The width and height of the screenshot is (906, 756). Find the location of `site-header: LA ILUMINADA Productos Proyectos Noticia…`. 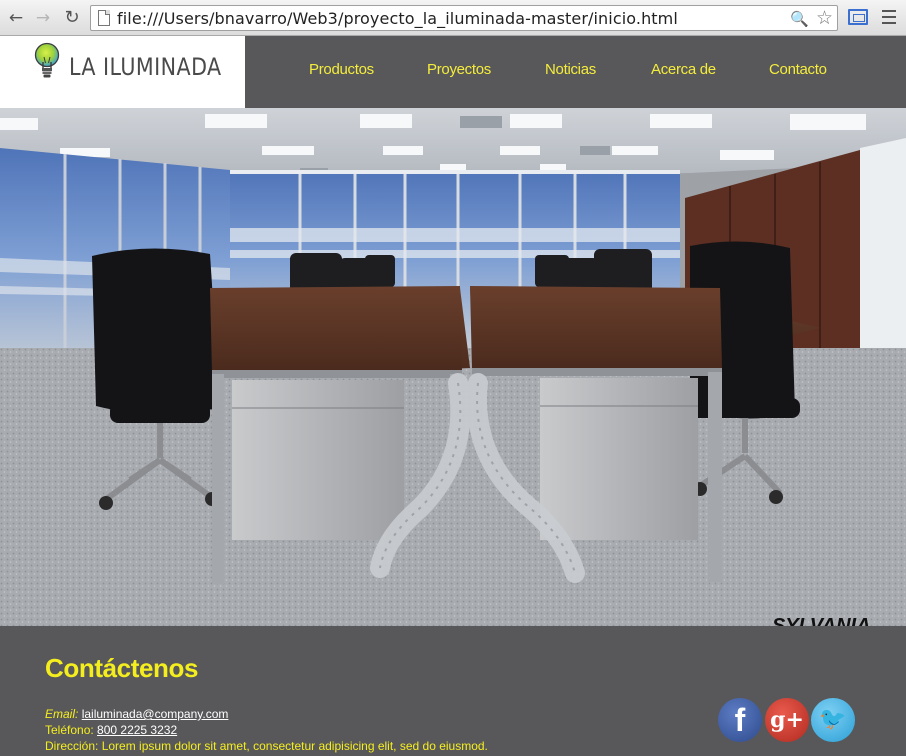

site-header: LA ILUMINADA Productos Proyectos Noticia… is located at coordinates (453, 72).